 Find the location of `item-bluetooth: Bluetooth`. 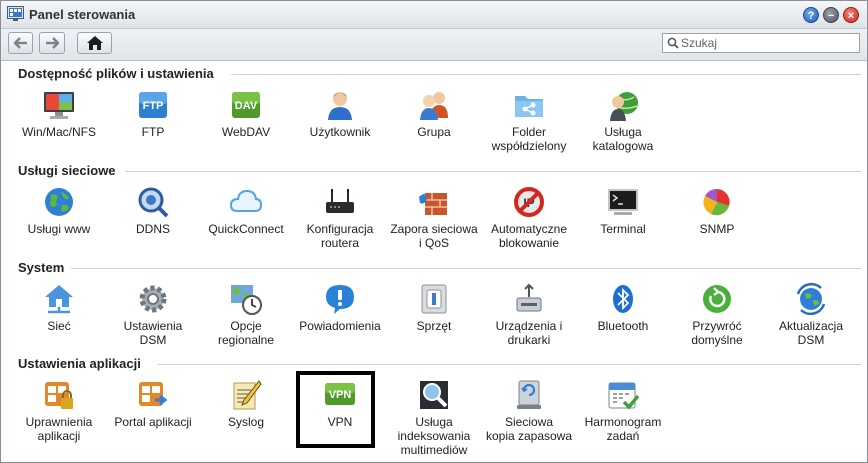

item-bluetooth: Bluetooth is located at coordinates (623, 307).